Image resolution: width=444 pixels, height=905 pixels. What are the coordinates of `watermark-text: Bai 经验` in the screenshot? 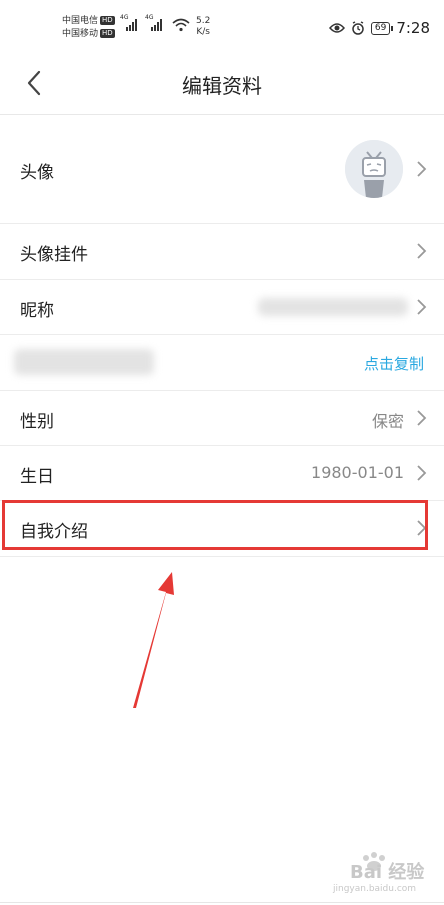 It's located at (387, 872).